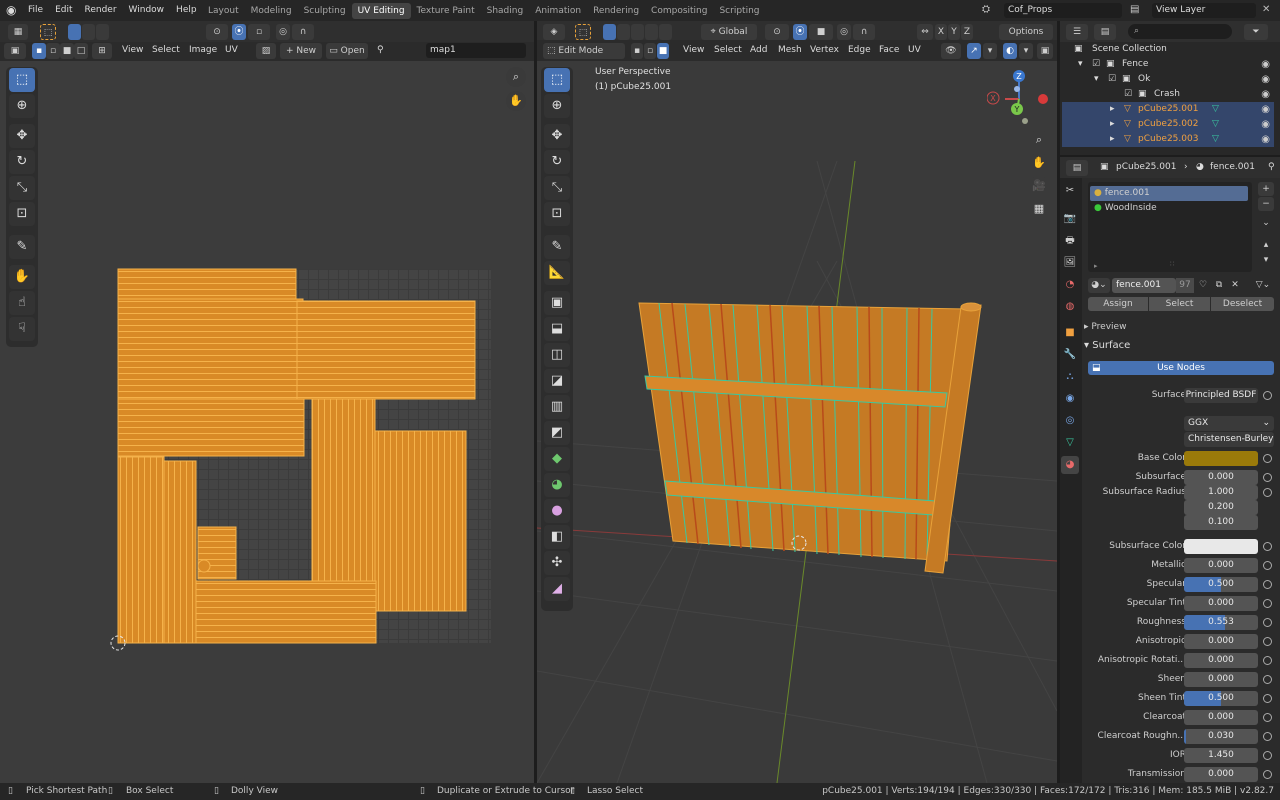  What do you see at coordinates (1203, 285) in the screenshot?
I see `fake-user-icon: ♡` at bounding box center [1203, 285].